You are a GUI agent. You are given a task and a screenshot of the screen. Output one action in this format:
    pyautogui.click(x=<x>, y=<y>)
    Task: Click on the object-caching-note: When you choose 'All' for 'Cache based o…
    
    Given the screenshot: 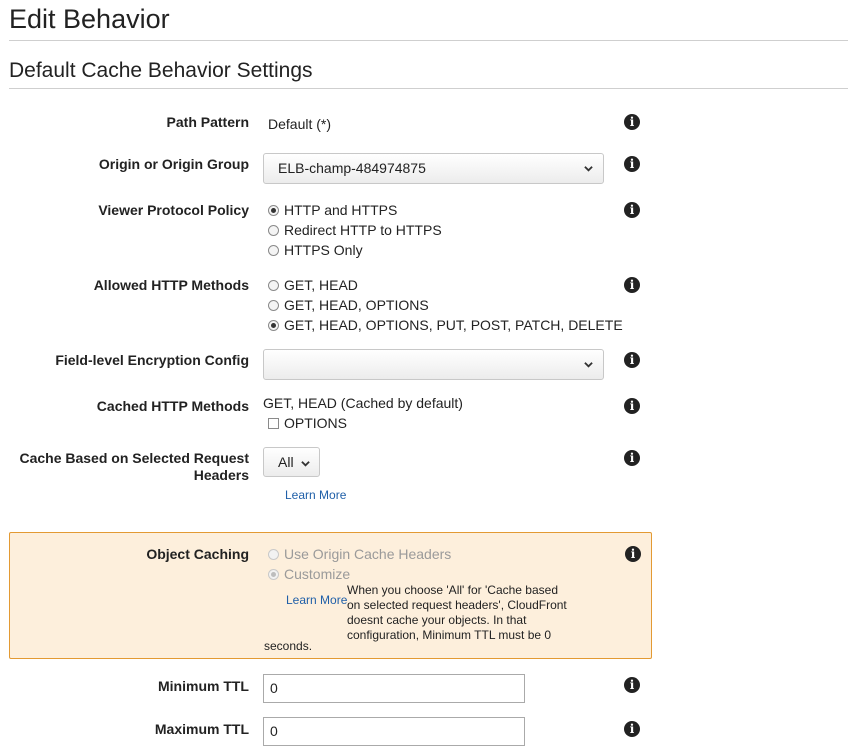 What is the action you would take?
    pyautogui.click(x=457, y=612)
    